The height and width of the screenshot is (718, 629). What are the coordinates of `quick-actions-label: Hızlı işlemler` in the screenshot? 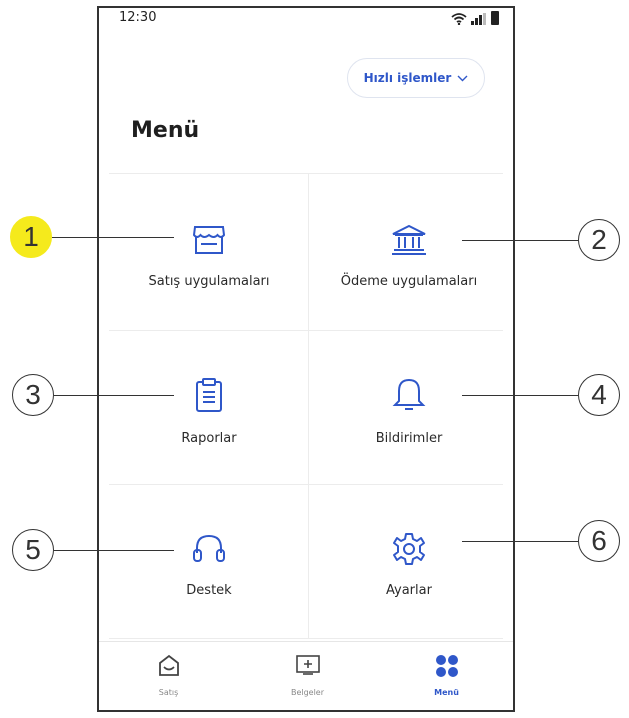 It's located at (407, 78).